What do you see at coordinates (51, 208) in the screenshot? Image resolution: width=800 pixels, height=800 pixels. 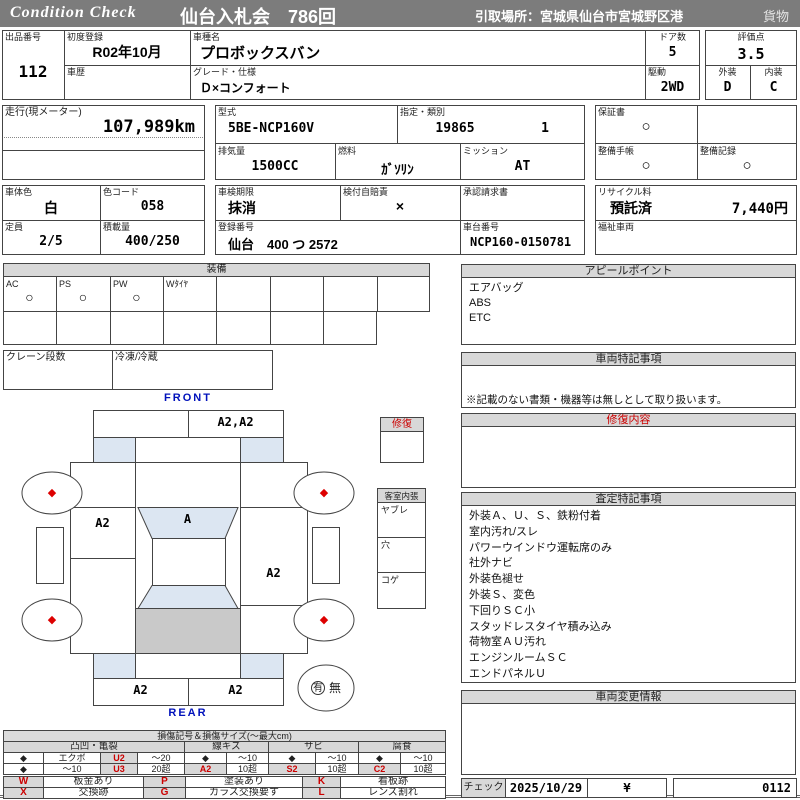 I see `body-color: 白` at bounding box center [51, 208].